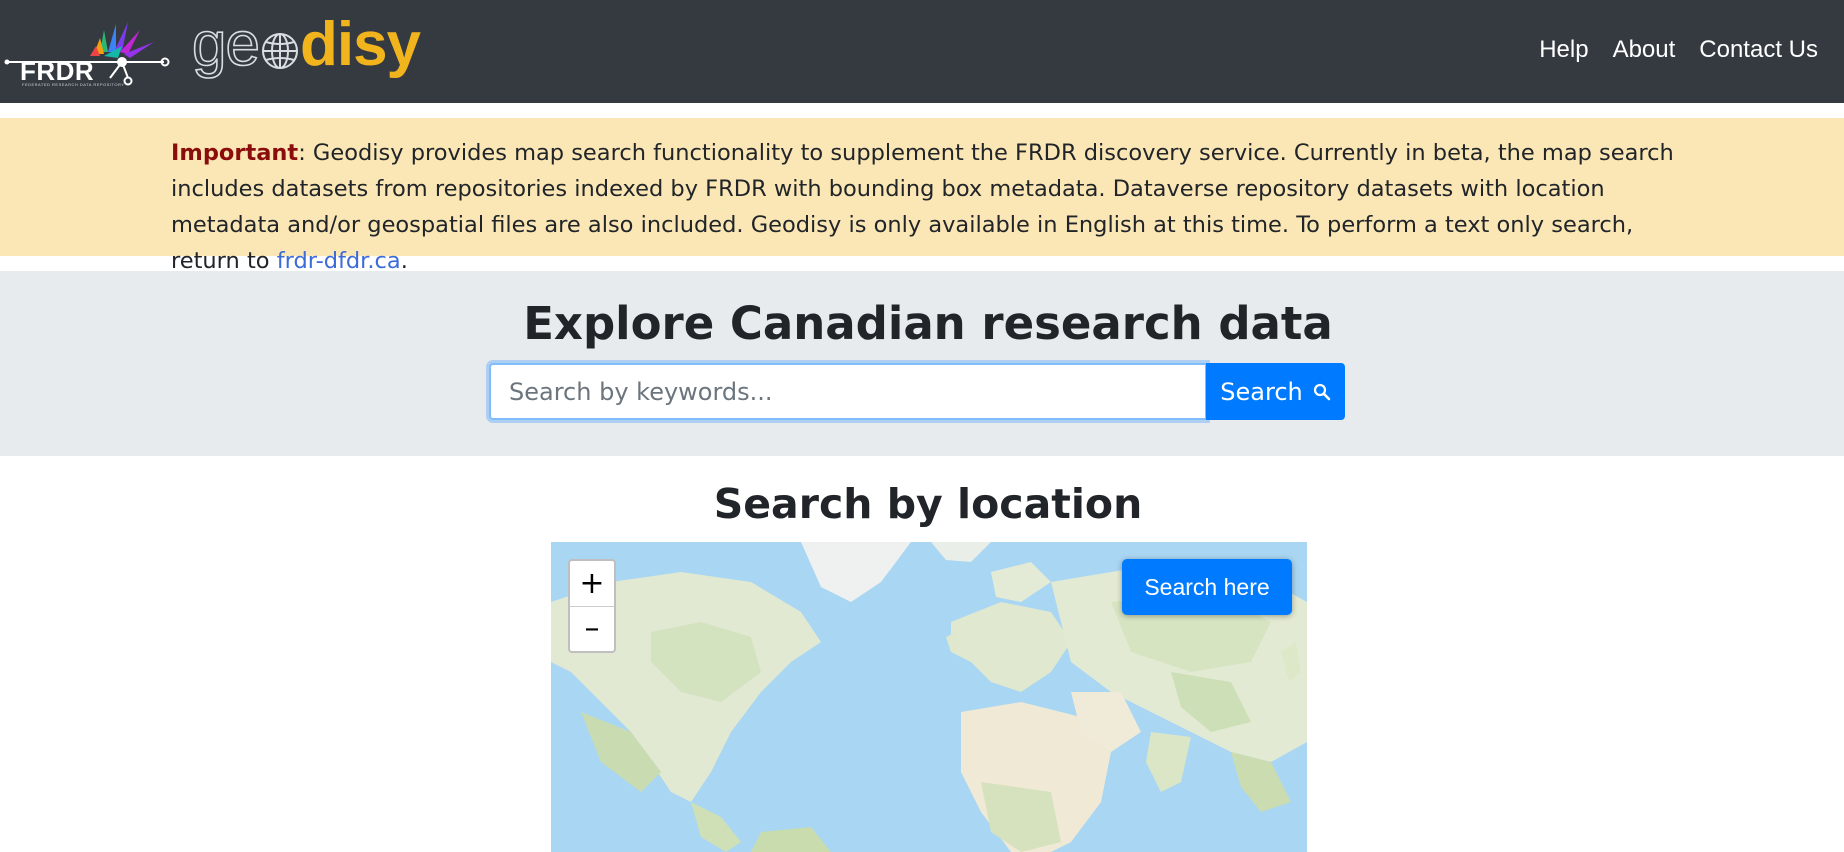  Describe the element at coordinates (1261, 391) in the screenshot. I see `search-button-label: Search` at that location.